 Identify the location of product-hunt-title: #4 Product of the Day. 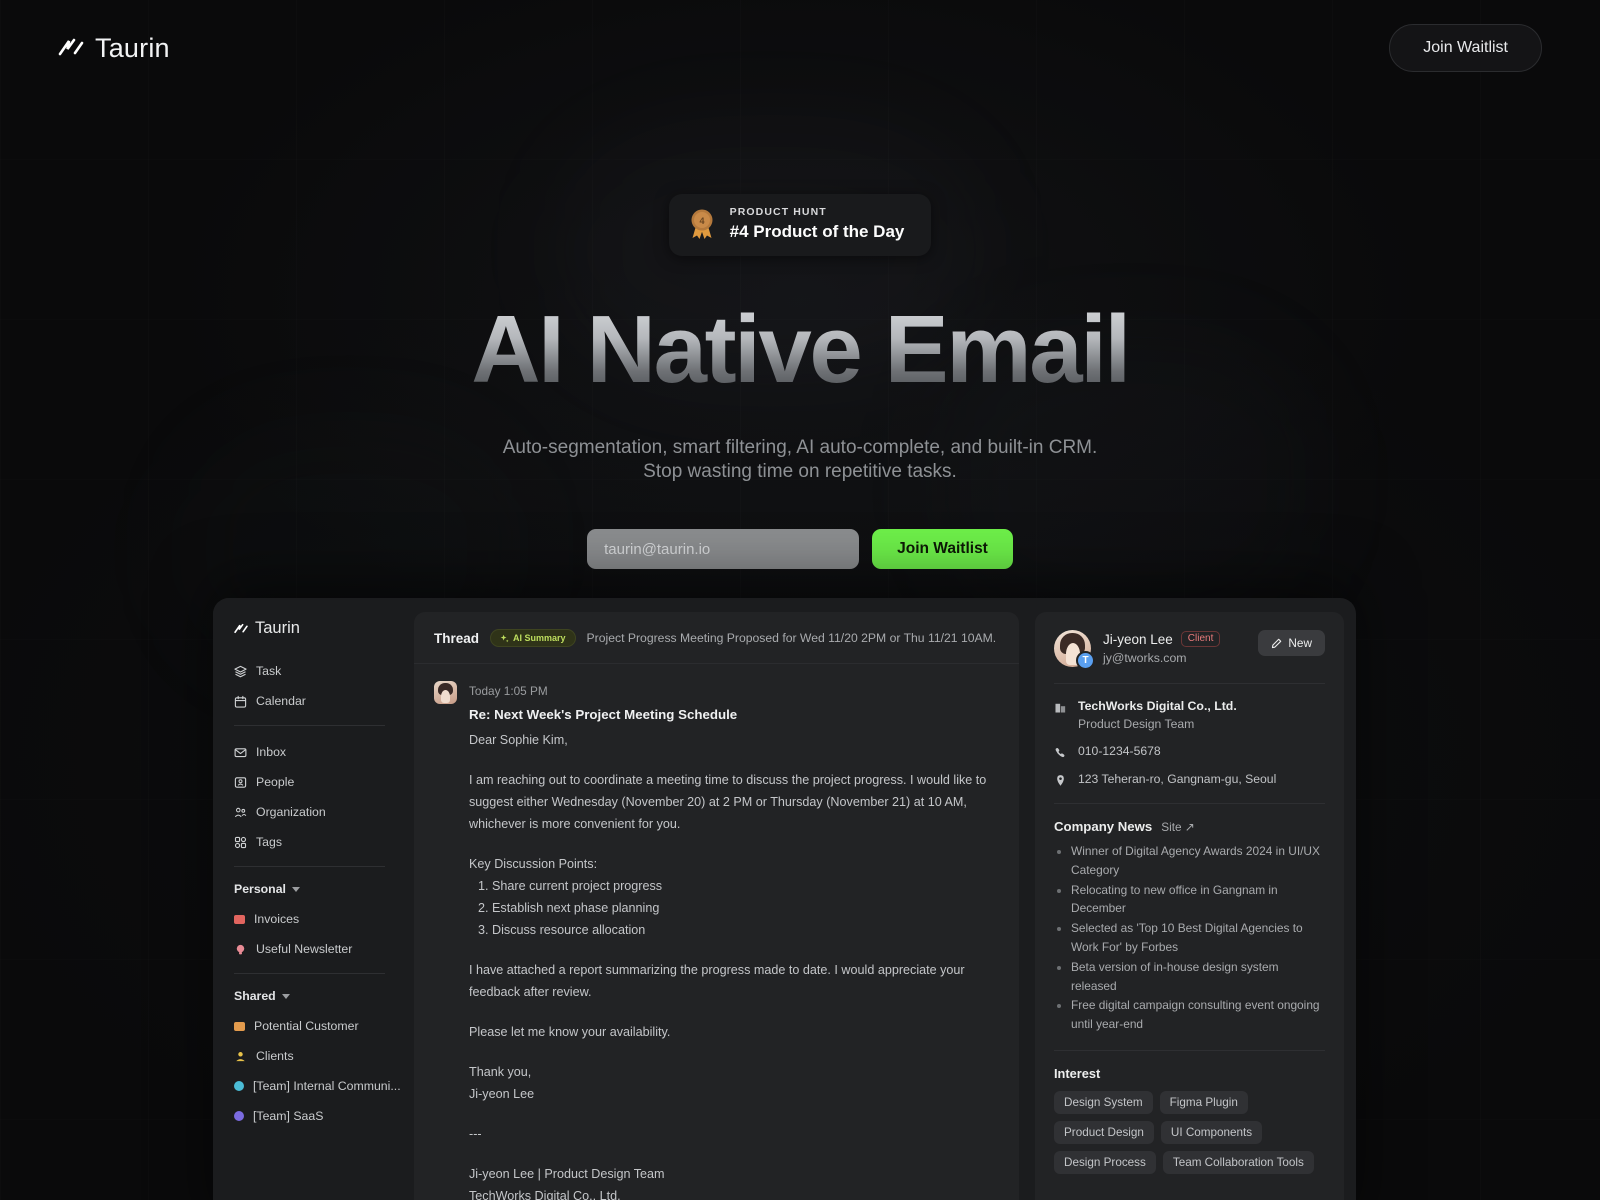
(817, 231).